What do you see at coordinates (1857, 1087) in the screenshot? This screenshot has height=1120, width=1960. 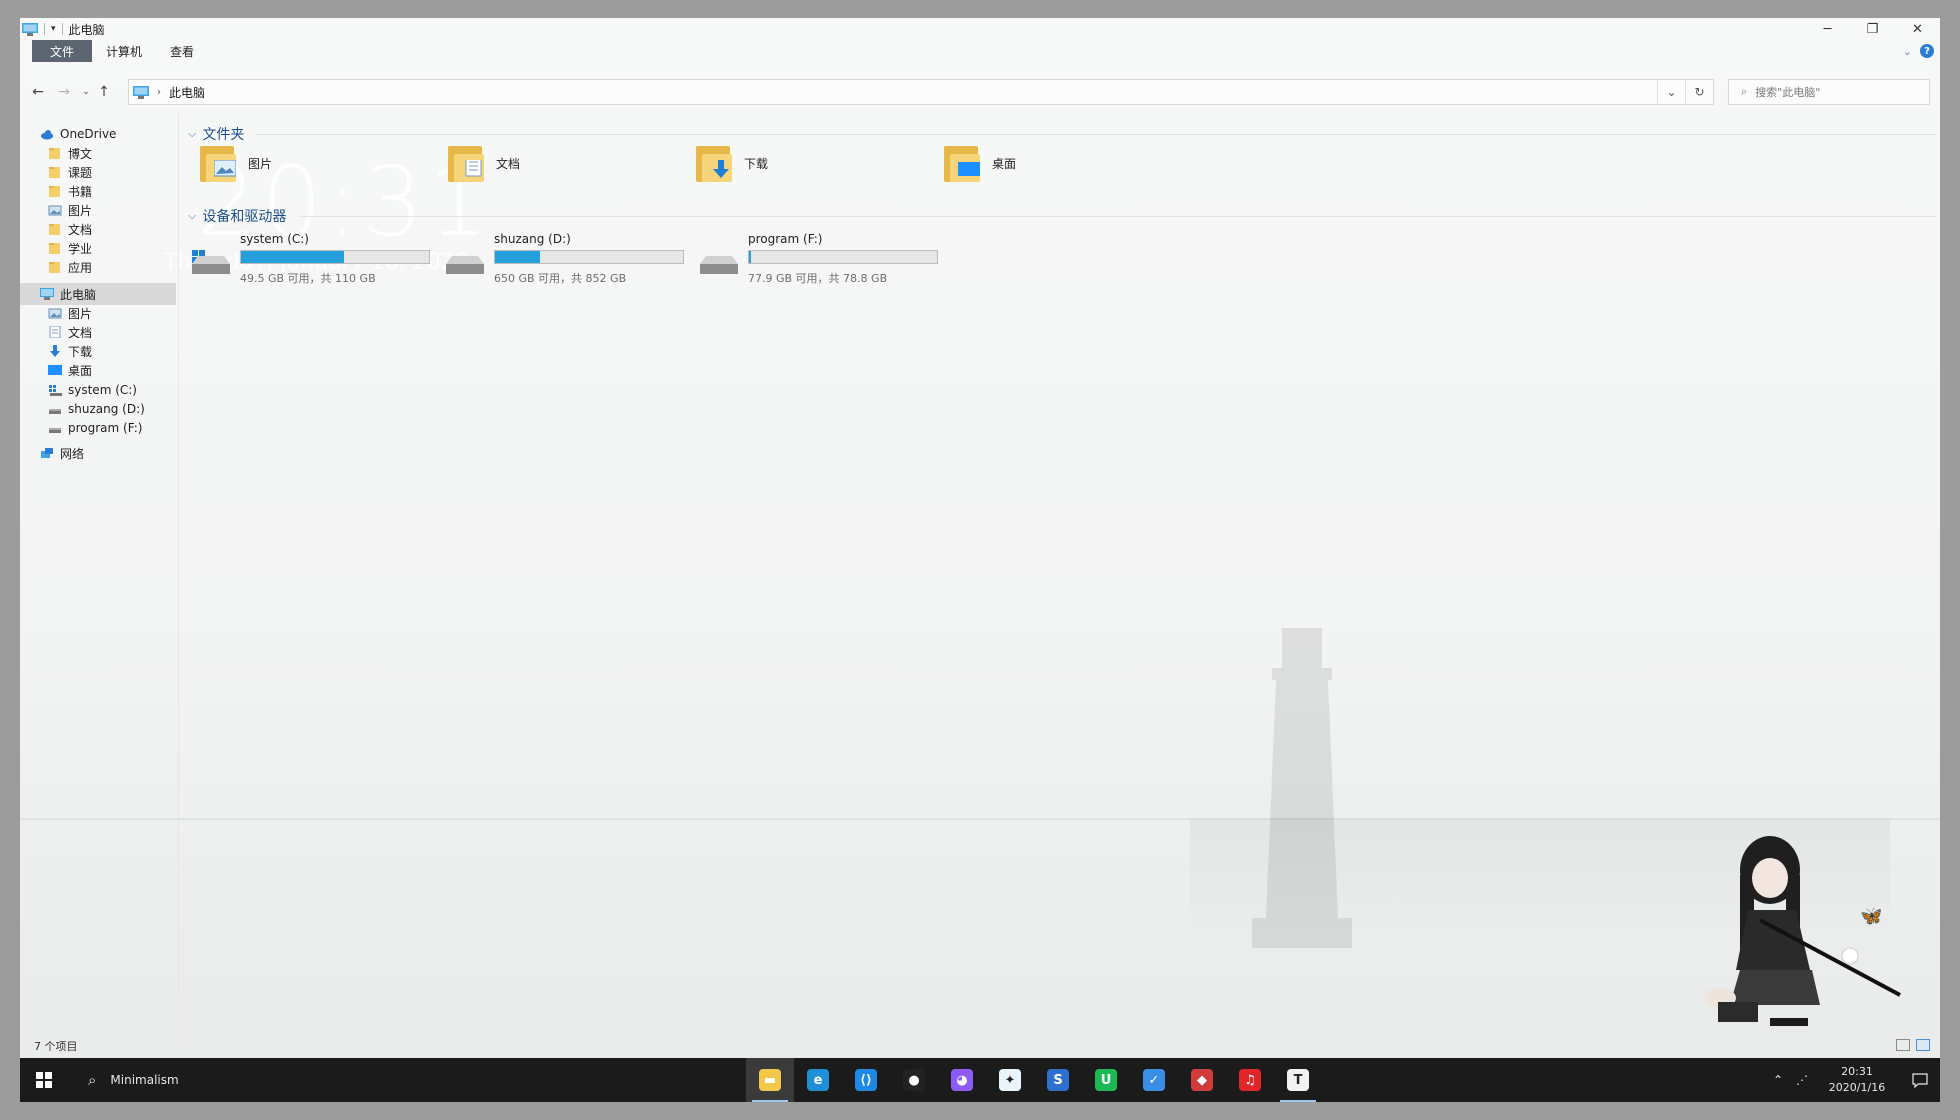 I see `taskbar-date: 2020/1/16` at bounding box center [1857, 1087].